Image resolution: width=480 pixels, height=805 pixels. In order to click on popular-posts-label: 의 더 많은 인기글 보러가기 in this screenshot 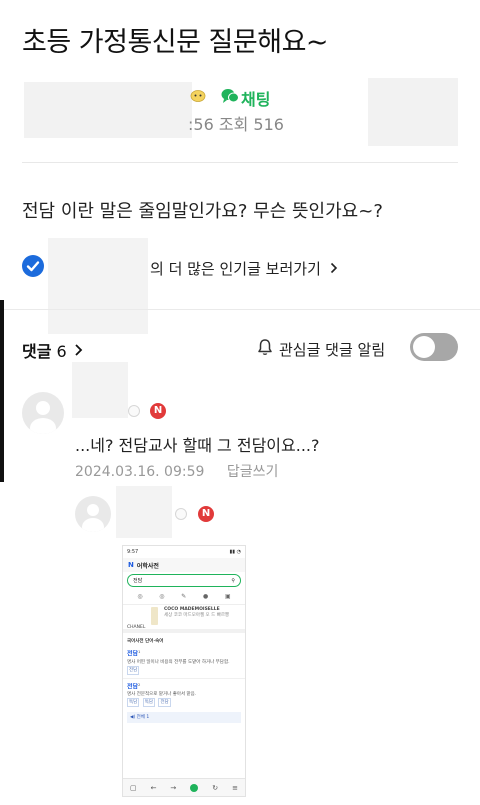, I will do `click(235, 269)`.